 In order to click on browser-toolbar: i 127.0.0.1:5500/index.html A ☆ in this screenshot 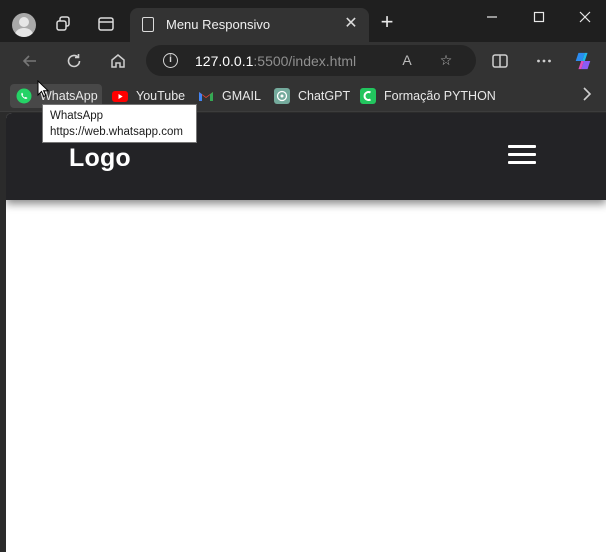, I will do `click(303, 61)`.